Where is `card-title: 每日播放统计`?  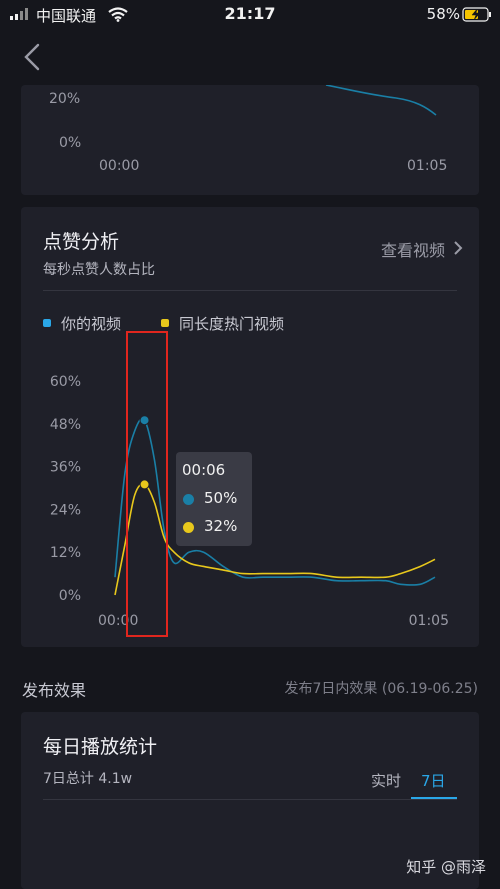
card-title: 每日播放统计 is located at coordinates (100, 747).